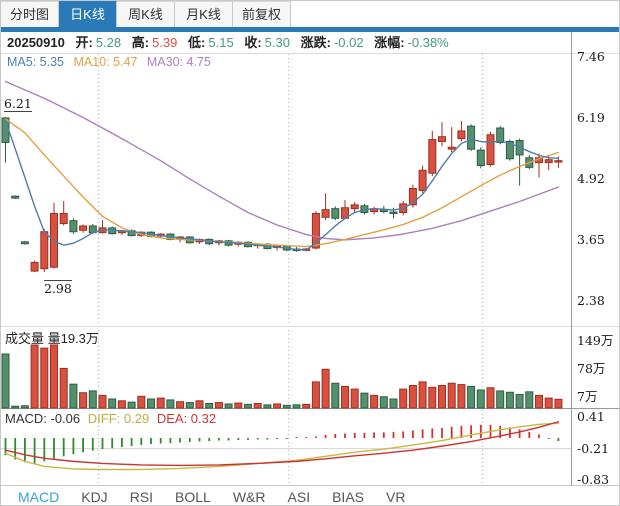  I want to click on tab-daily-kline: 日K线, so click(88, 14).